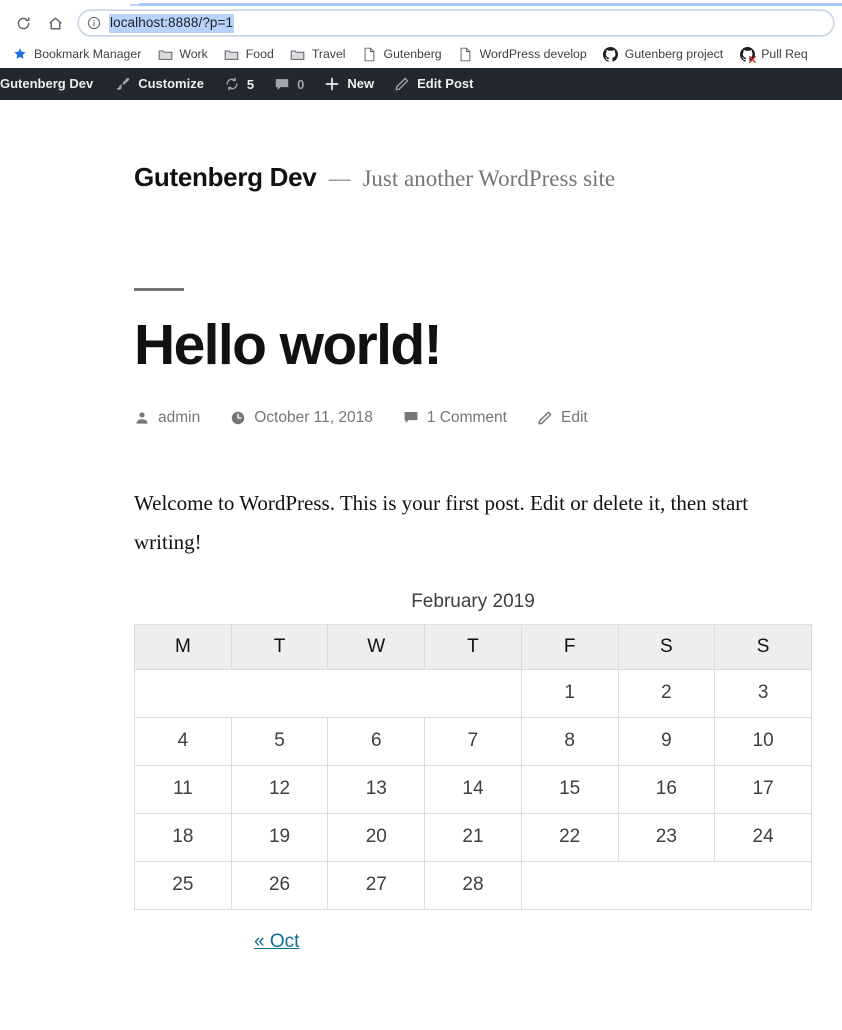  Describe the element at coordinates (370, 54) in the screenshot. I see `page-icon` at that location.